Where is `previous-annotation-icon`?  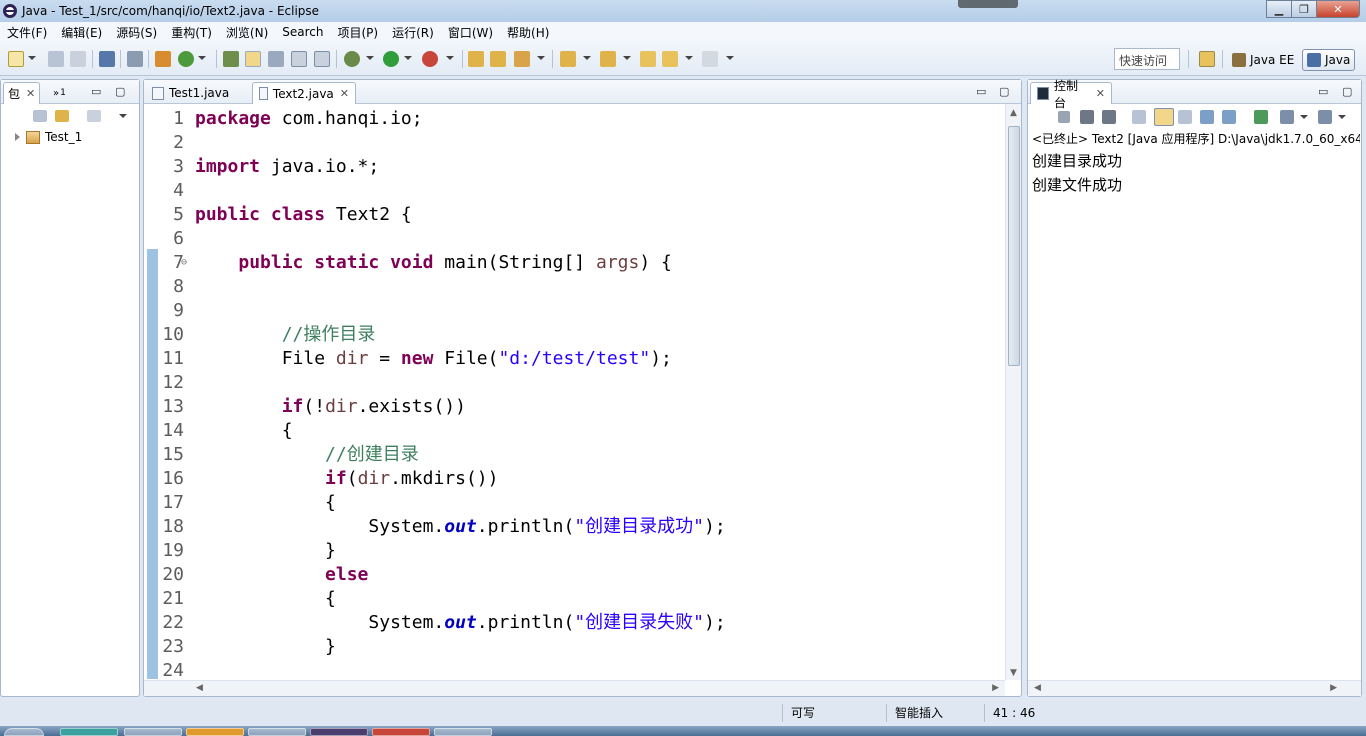 previous-annotation-icon is located at coordinates (608, 59).